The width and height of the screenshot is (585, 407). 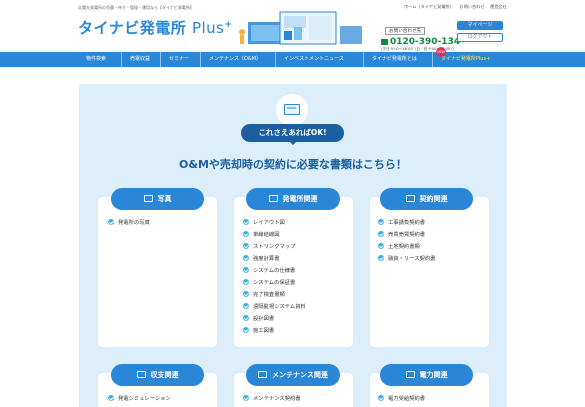 I want to click on category-maintenance-title: メンテナンス関連, so click(x=300, y=375).